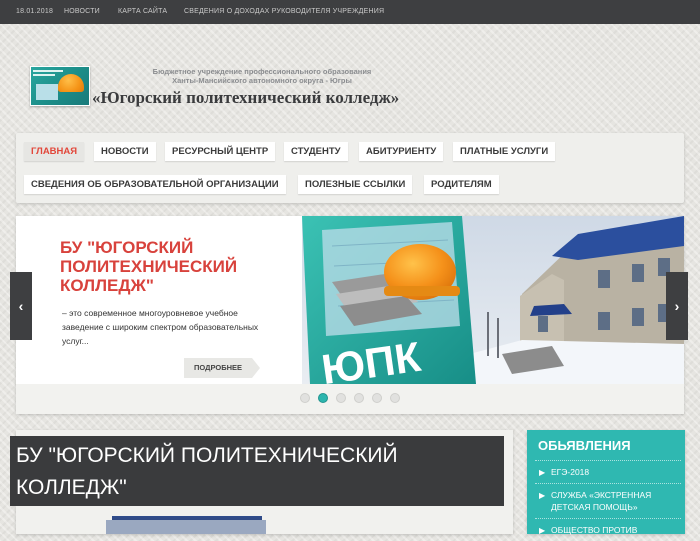 This screenshot has height=541, width=700. Describe the element at coordinates (461, 184) in the screenshot. I see `nav-item-parents: Родителям` at that location.